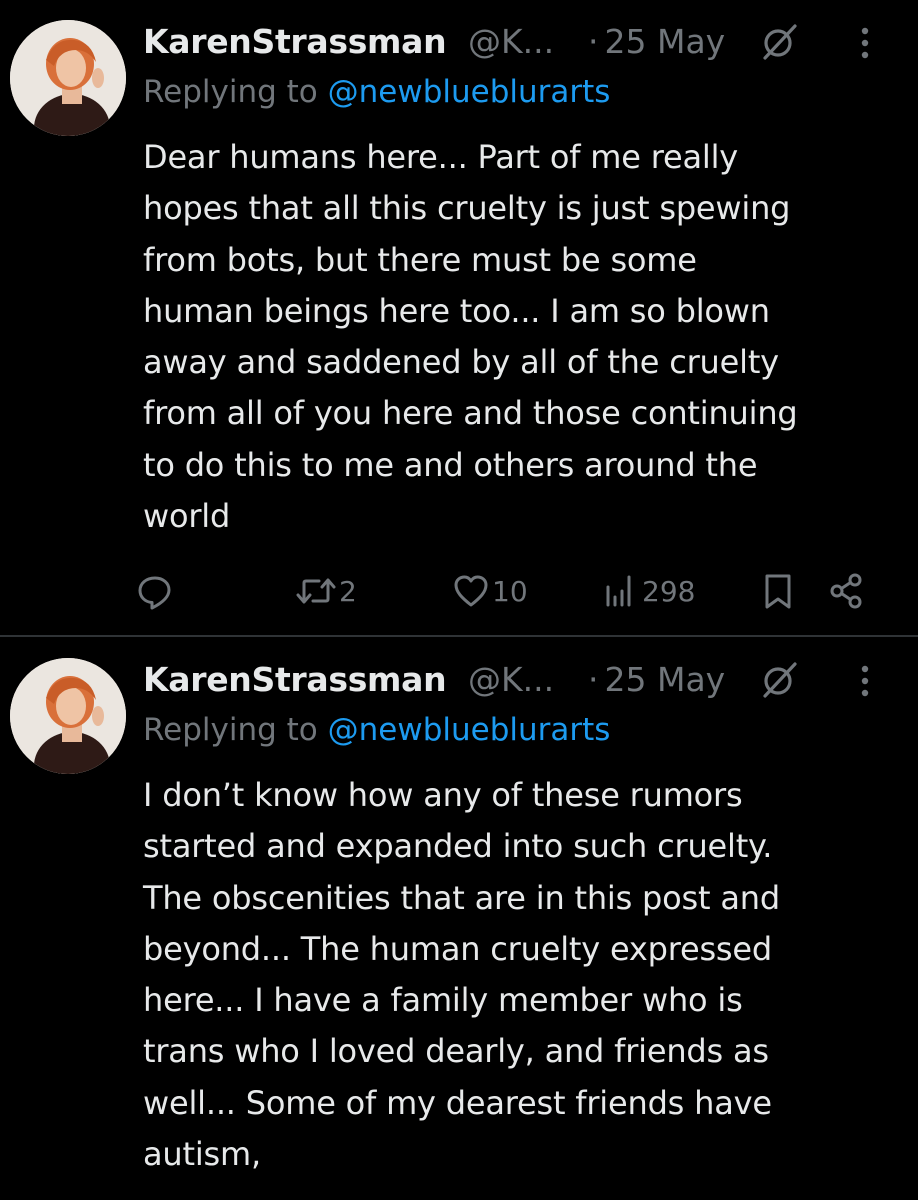  I want to click on like-count: 10, so click(510, 591).